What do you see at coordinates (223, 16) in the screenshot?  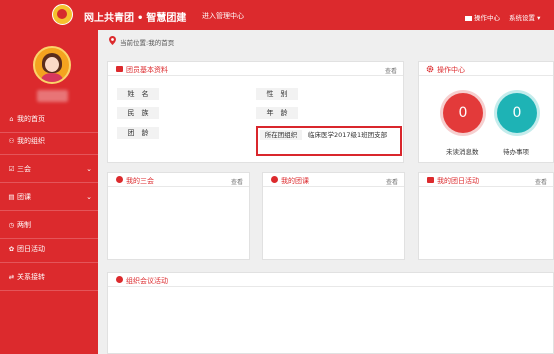 I see `admin-center-link: 进入管理中心` at bounding box center [223, 16].